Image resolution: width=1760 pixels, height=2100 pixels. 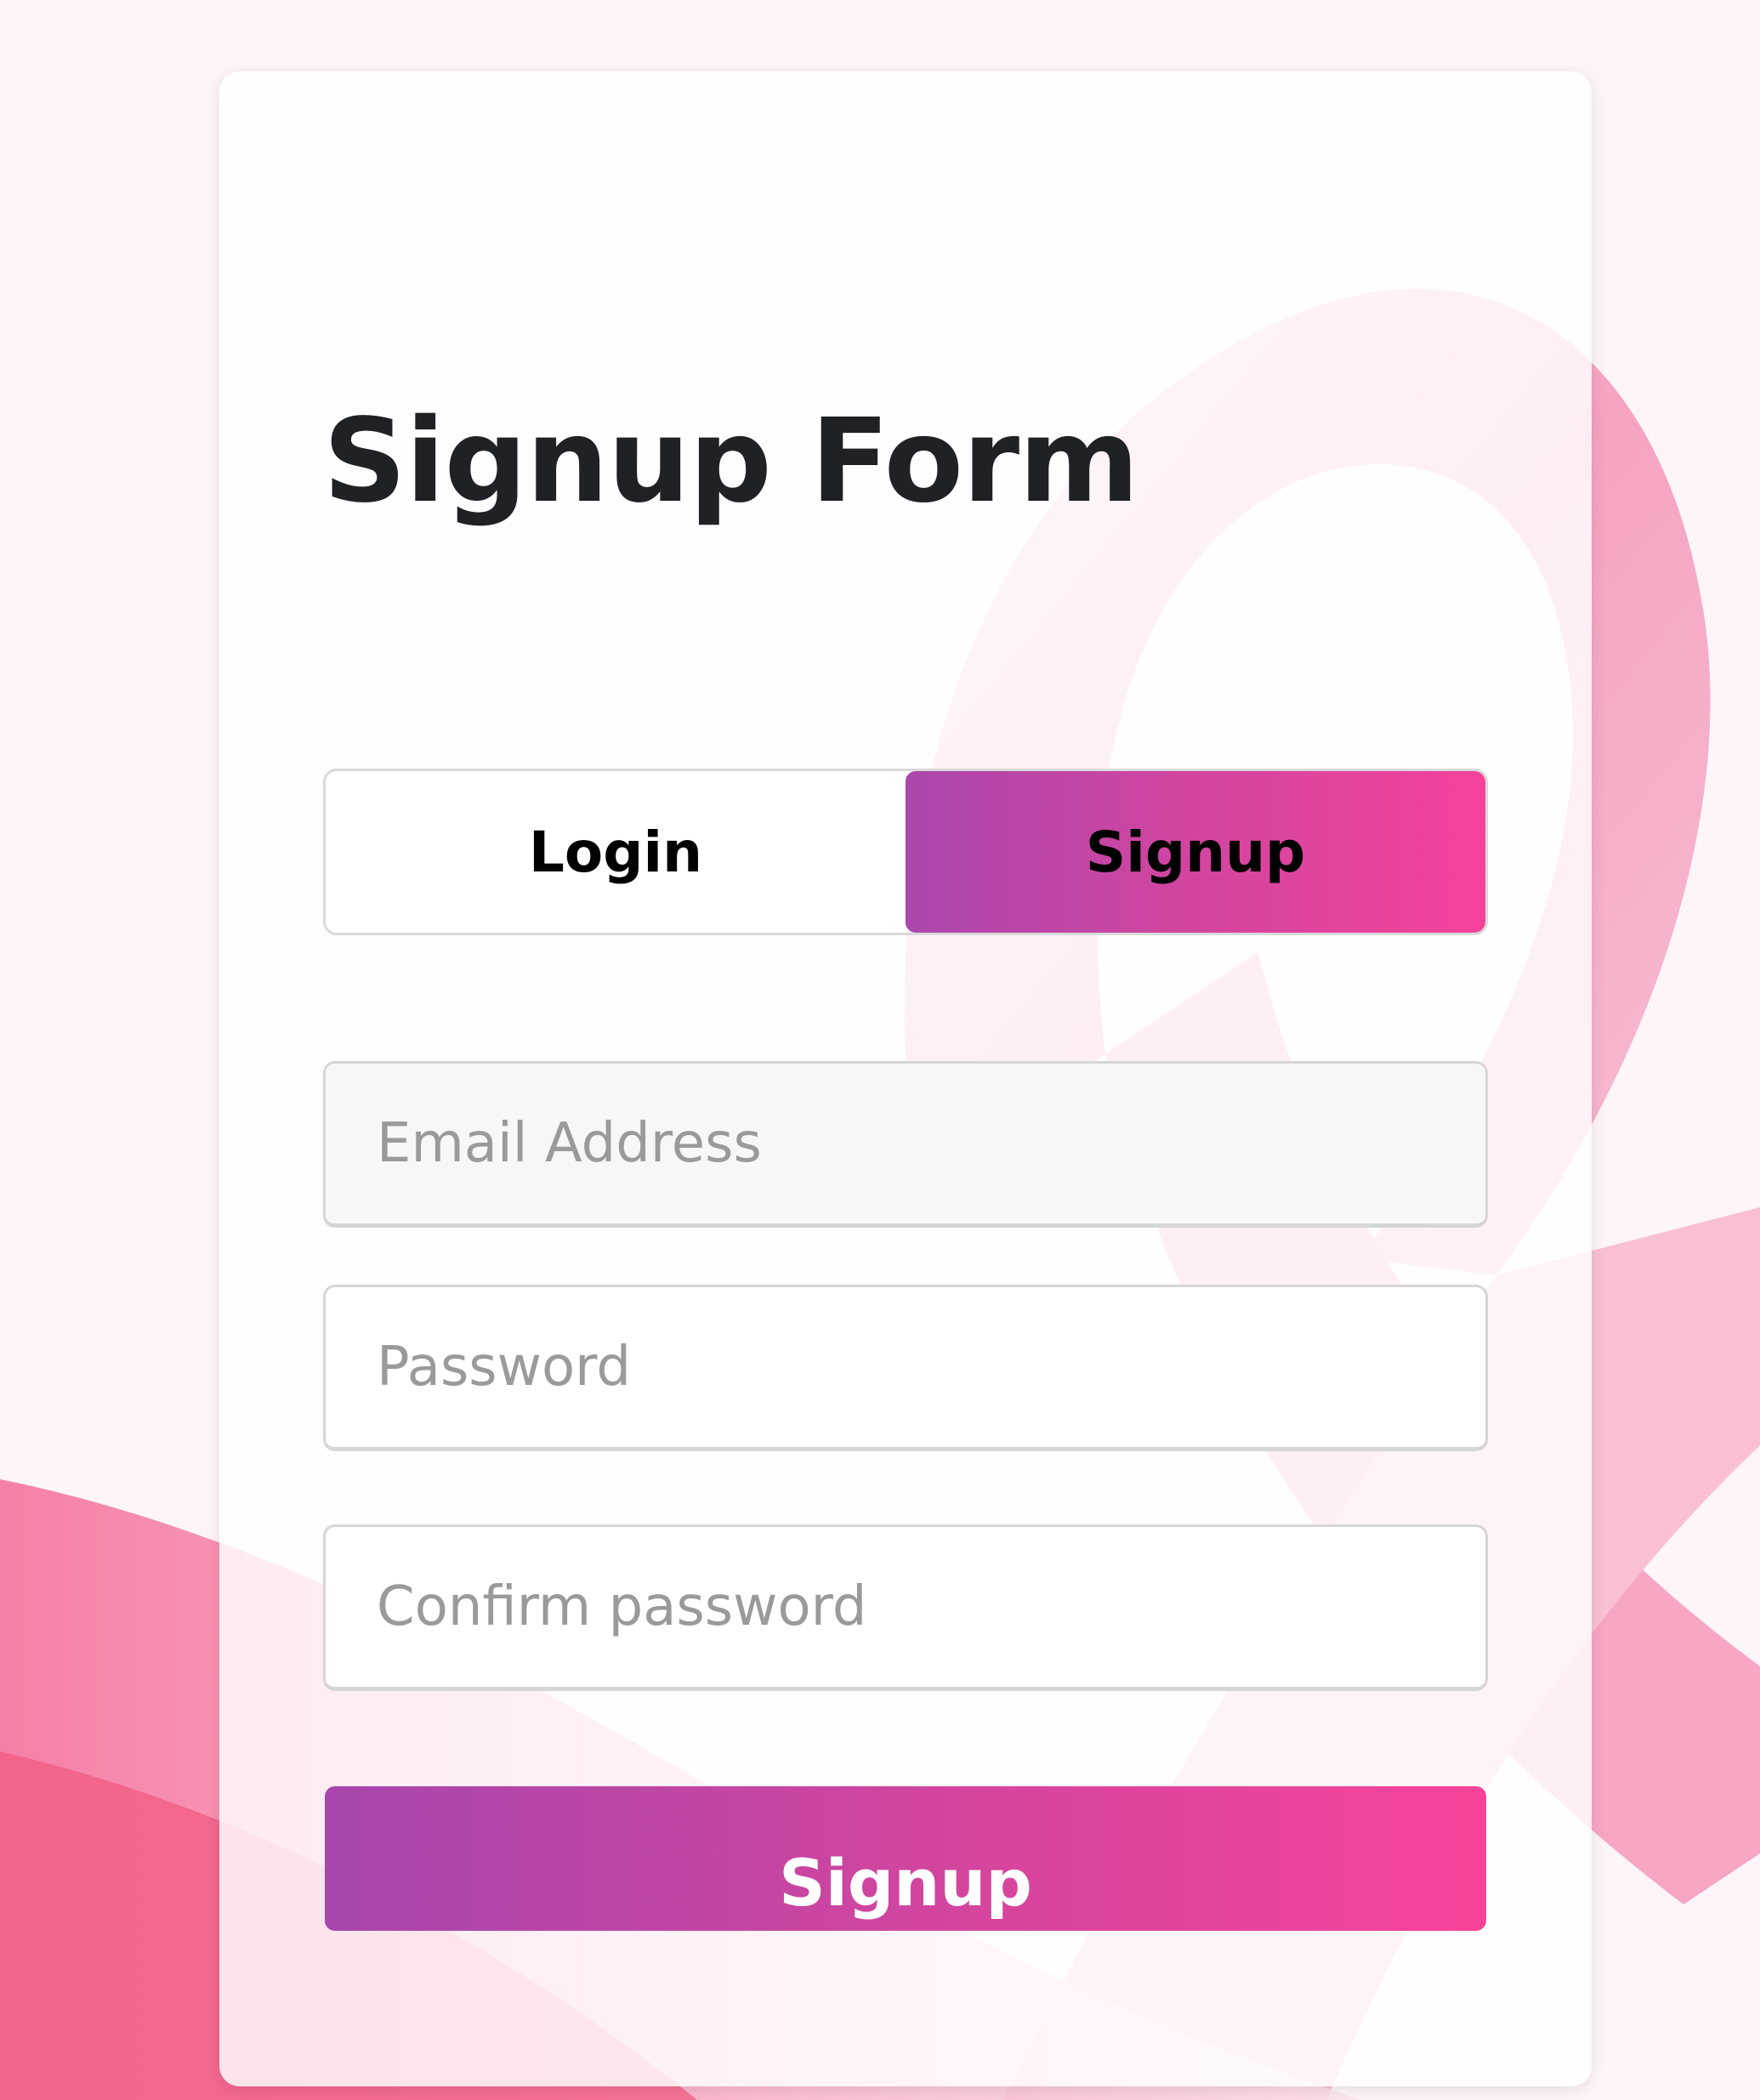 I want to click on tab-login: Login, so click(x=616, y=852).